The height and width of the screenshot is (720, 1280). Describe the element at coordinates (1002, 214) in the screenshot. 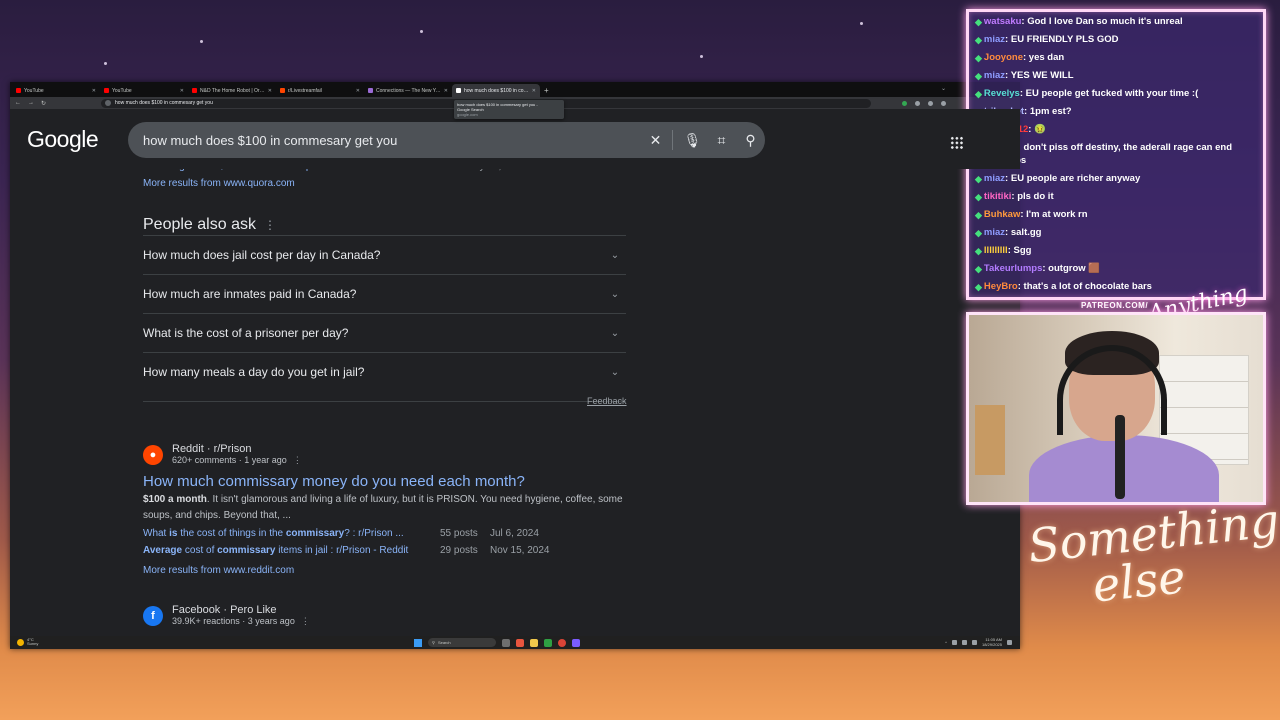

I see `chat-username: Buhkaw` at that location.